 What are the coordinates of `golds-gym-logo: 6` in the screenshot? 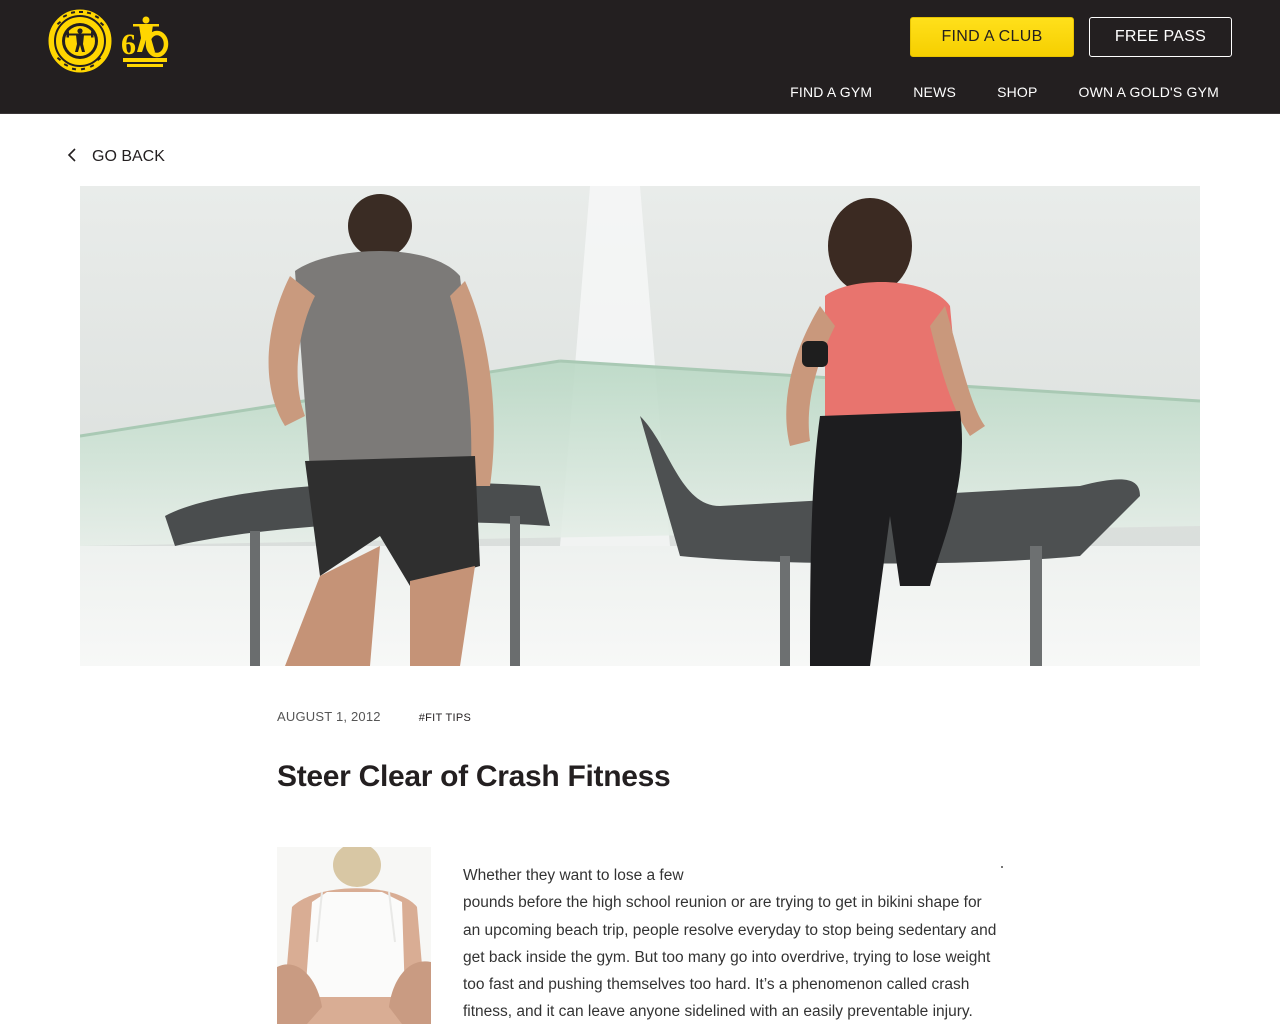 It's located at (109, 41).